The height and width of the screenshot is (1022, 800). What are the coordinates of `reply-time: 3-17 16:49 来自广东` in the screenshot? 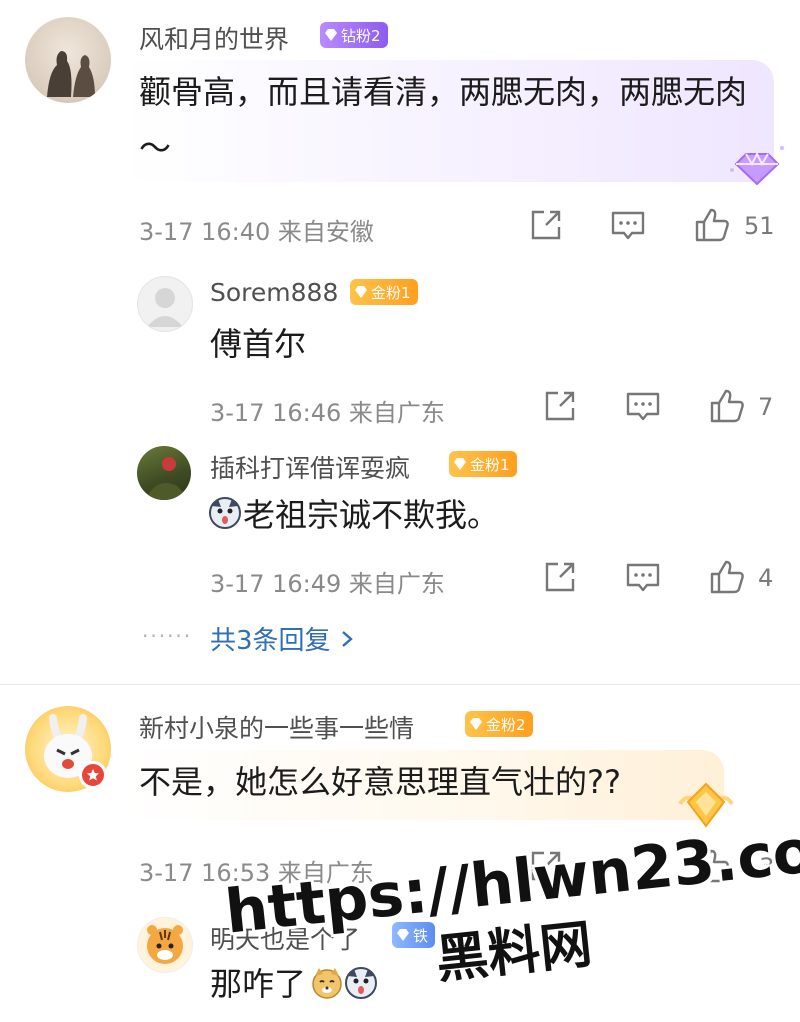 It's located at (327, 584).